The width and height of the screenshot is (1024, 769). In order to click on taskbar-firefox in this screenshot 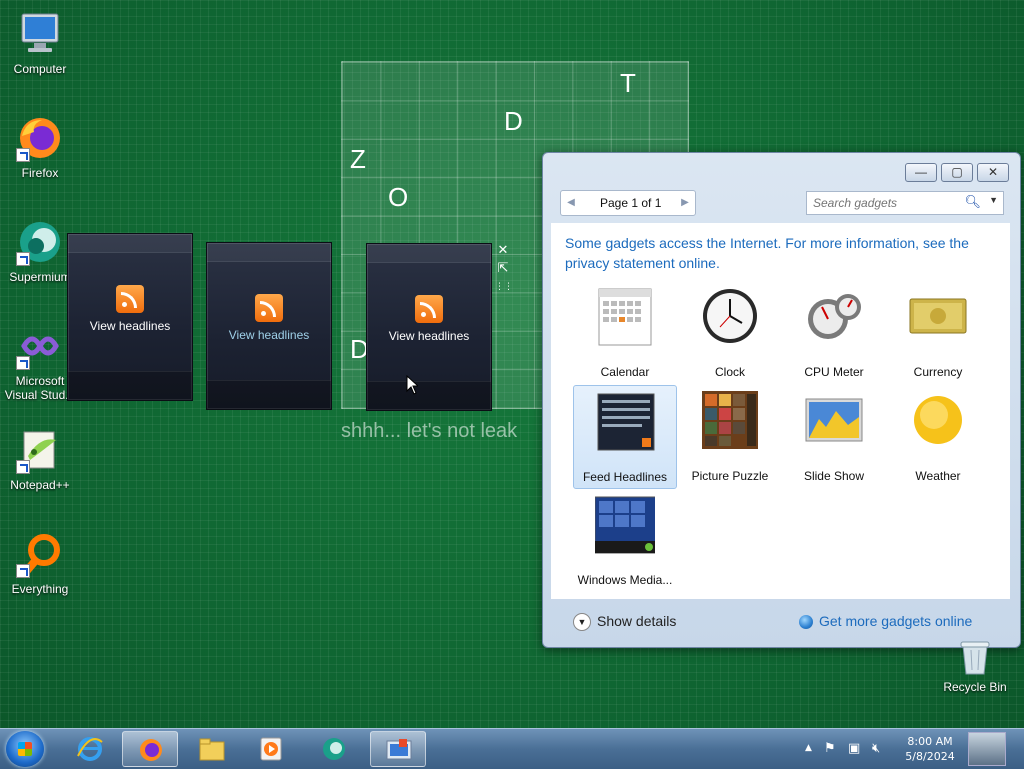, I will do `click(150, 749)`.